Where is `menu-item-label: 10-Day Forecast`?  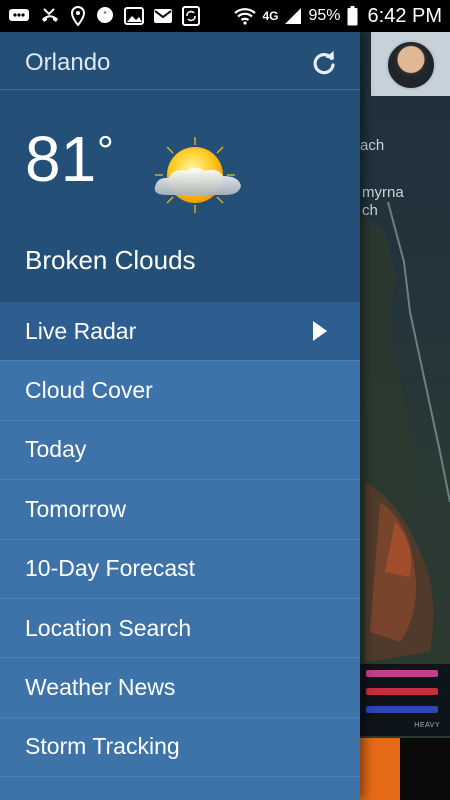 menu-item-label: 10-Day Forecast is located at coordinates (110, 568).